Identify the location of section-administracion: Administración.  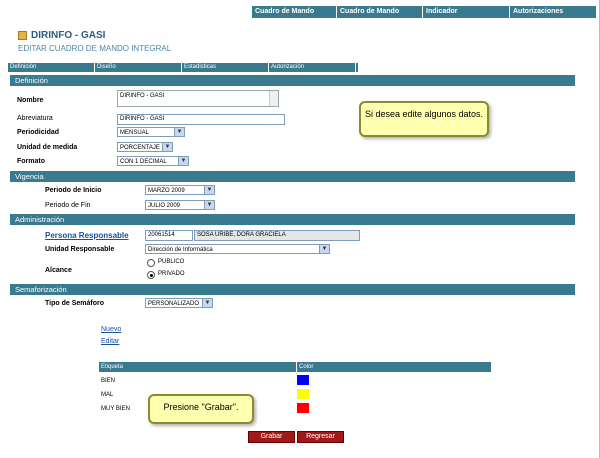
(292, 219).